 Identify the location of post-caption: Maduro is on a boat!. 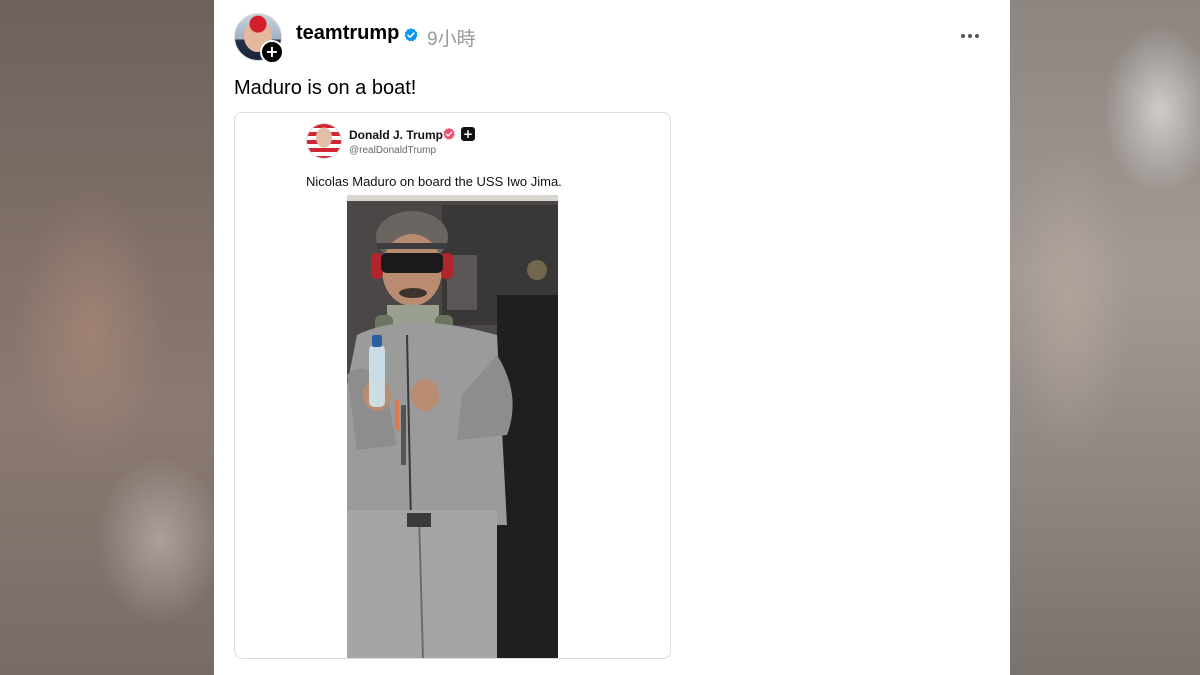
(325, 88).